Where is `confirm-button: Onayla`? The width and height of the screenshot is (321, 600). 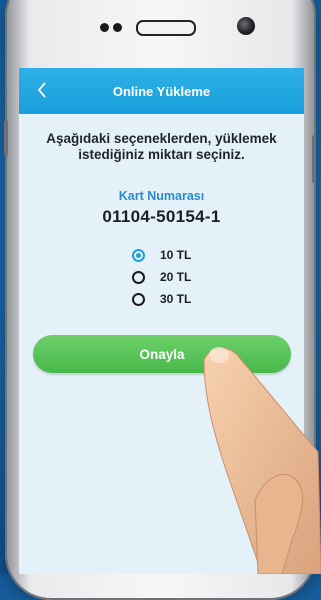 confirm-button: Onayla is located at coordinates (162, 354).